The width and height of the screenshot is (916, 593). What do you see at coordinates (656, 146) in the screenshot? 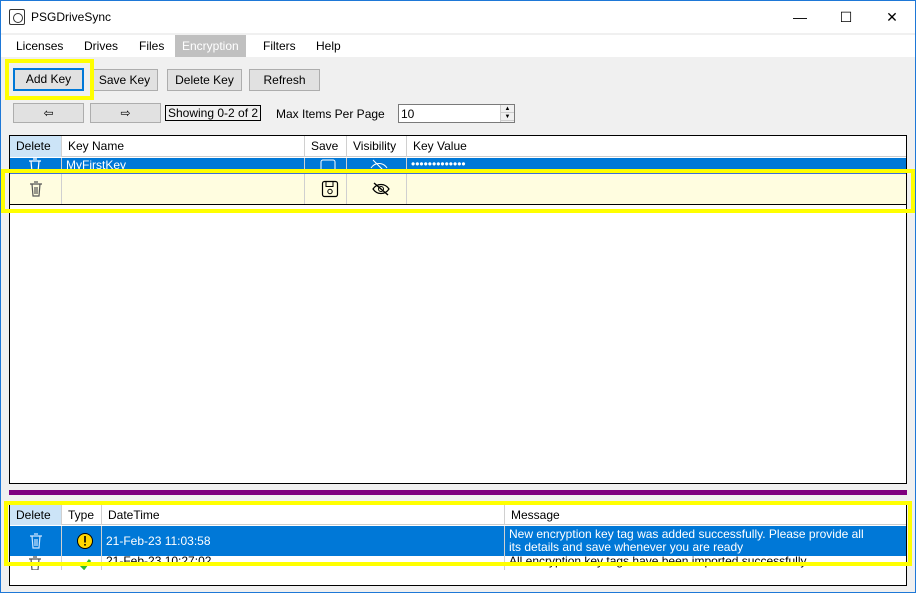
I see `col-key-value: Key Value` at bounding box center [656, 146].